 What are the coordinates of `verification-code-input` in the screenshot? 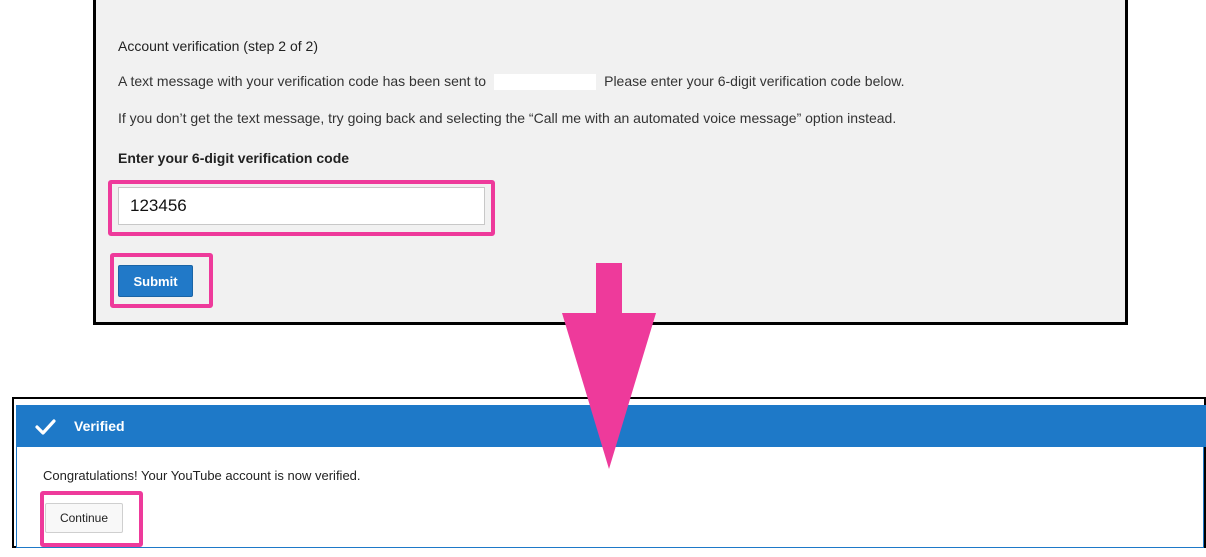 It's located at (301, 206).